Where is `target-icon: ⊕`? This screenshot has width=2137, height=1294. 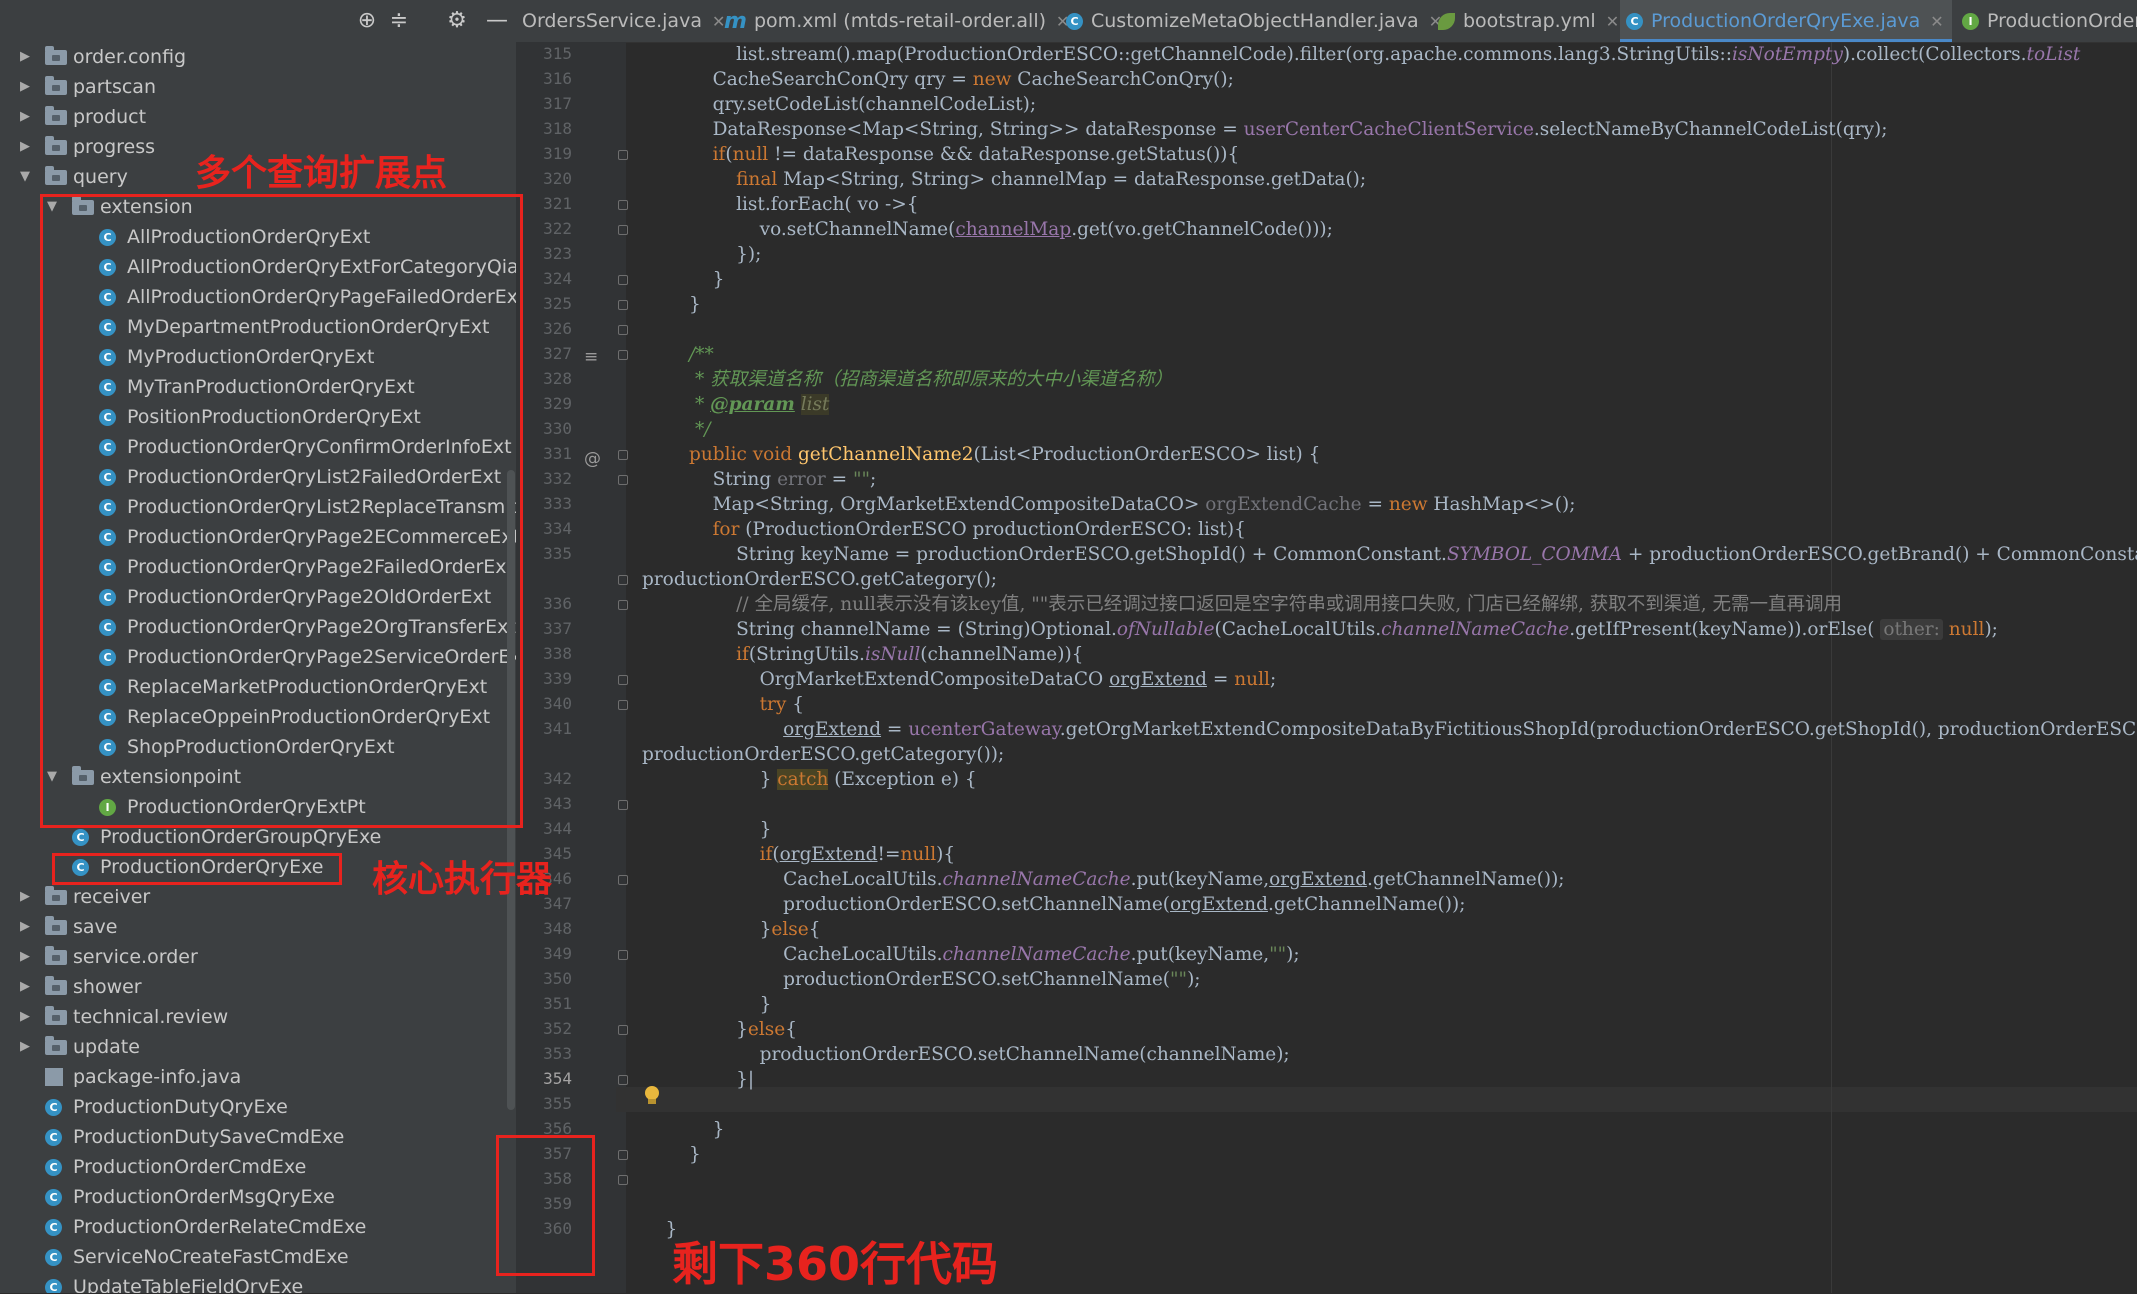
target-icon: ⊕ is located at coordinates (367, 21).